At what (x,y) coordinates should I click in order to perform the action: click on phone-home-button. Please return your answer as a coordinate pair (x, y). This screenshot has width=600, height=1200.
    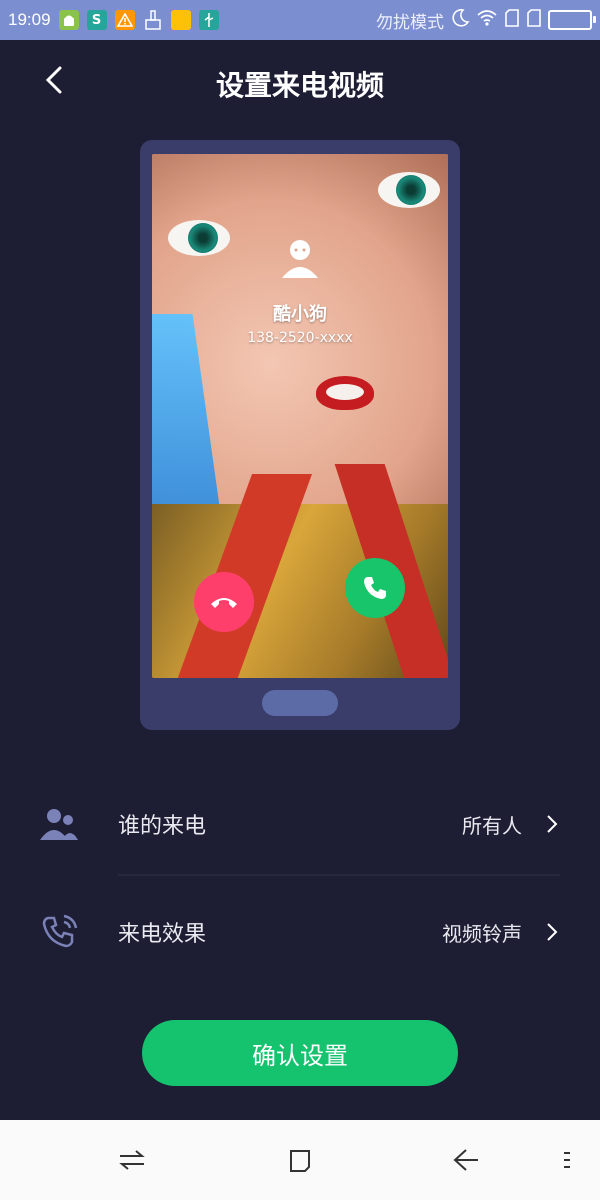
    Looking at the image, I should click on (300, 703).